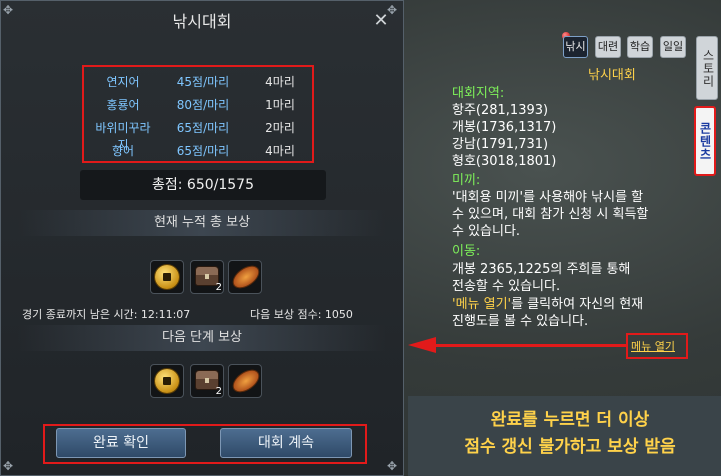  Describe the element at coordinates (121, 443) in the screenshot. I see `confirm-complete-button: 완료 확인` at that location.